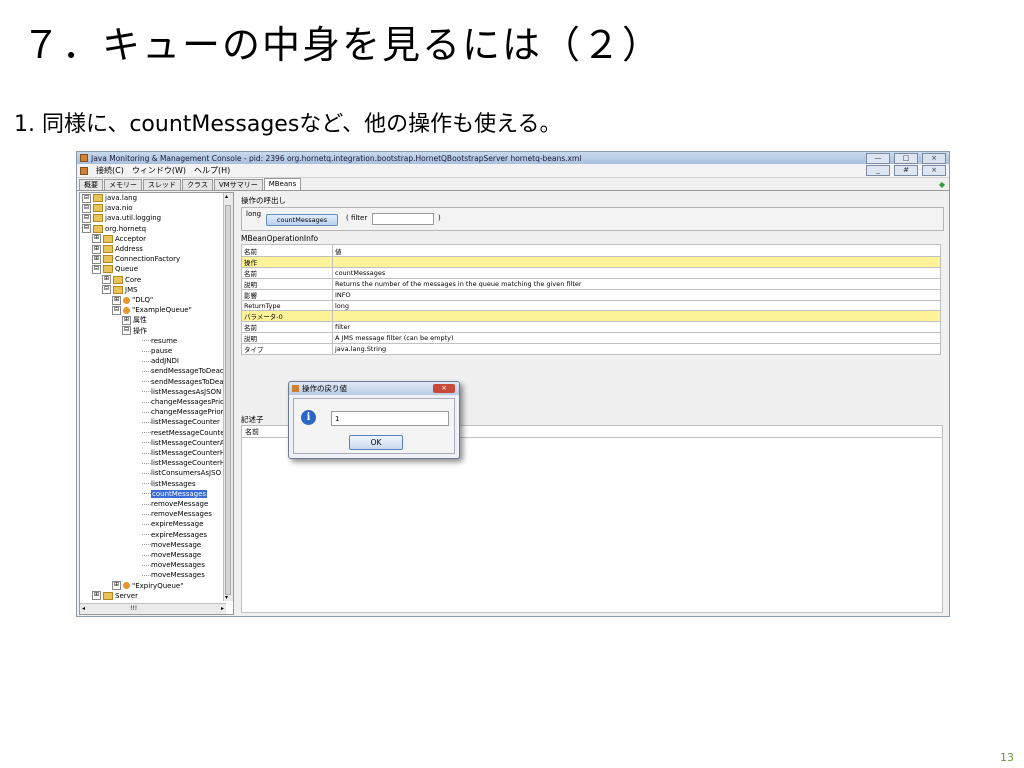 This screenshot has width=1024, height=768. I want to click on tree-node: ⊞ "DLQ", so click(132, 300).